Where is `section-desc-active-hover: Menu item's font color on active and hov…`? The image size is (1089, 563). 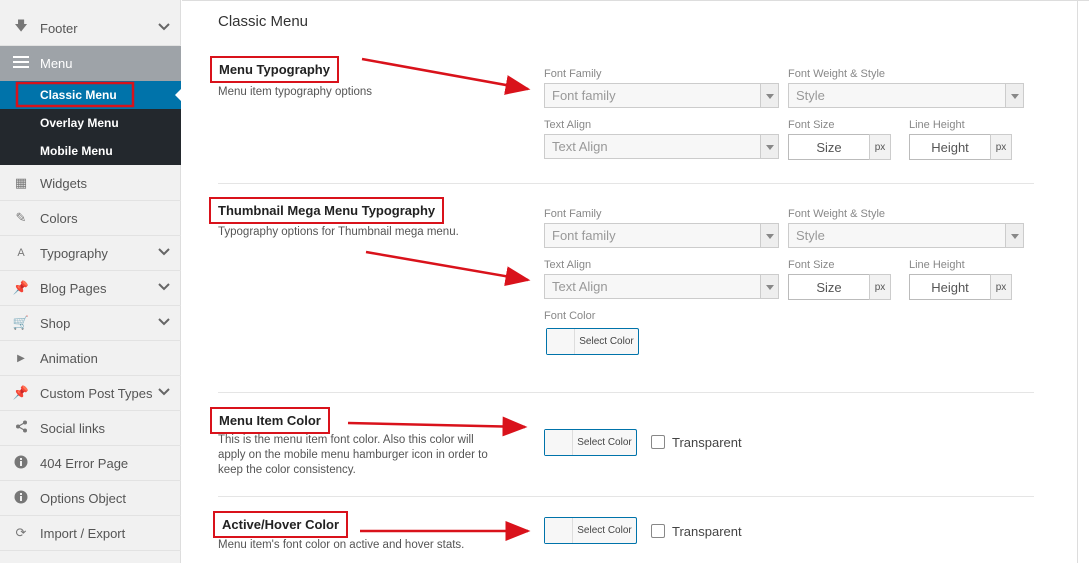
section-desc-active-hover: Menu item's font color on active and hov… is located at coordinates (341, 545).